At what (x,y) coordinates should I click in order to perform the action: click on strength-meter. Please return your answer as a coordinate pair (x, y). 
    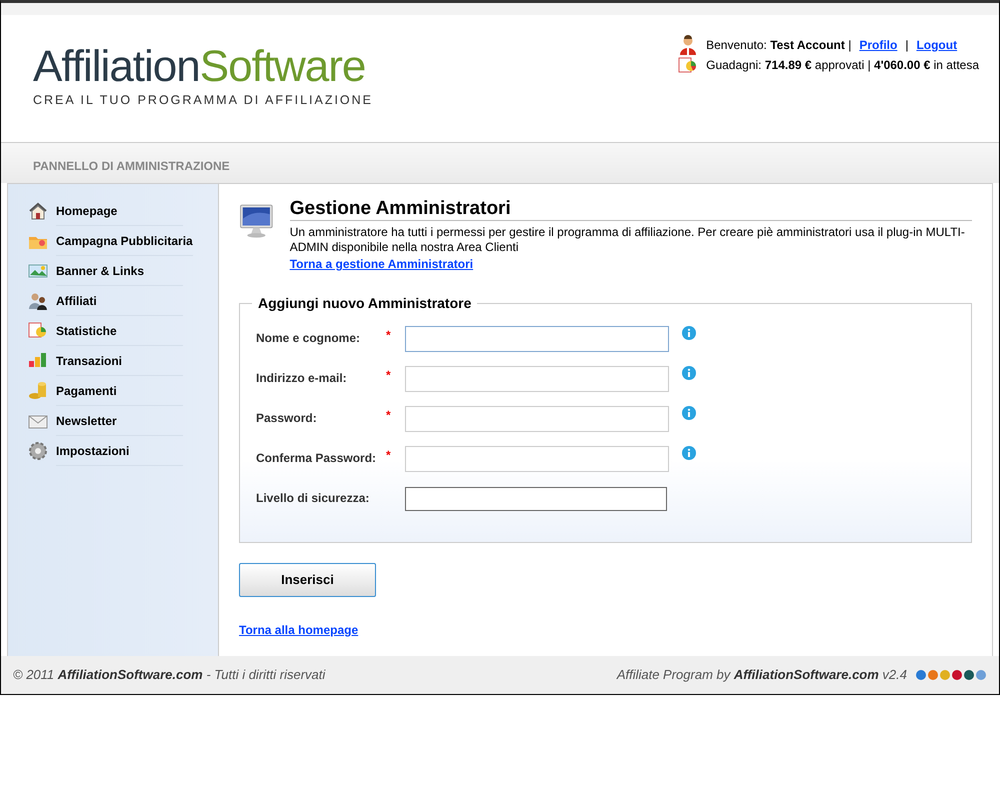
    Looking at the image, I should click on (536, 499).